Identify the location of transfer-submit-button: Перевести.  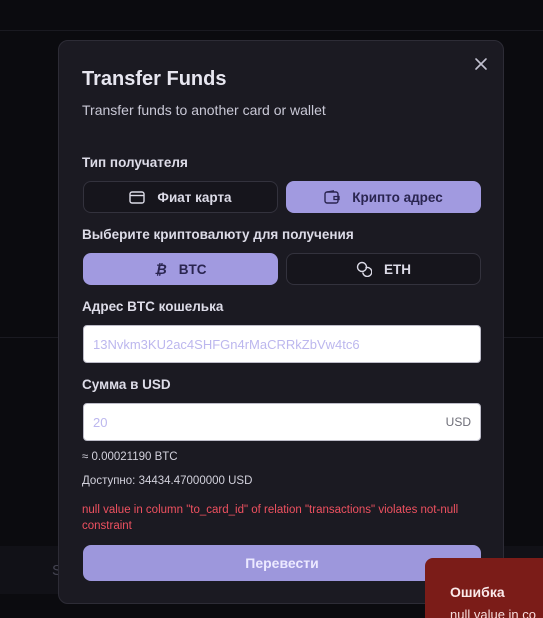
(282, 563).